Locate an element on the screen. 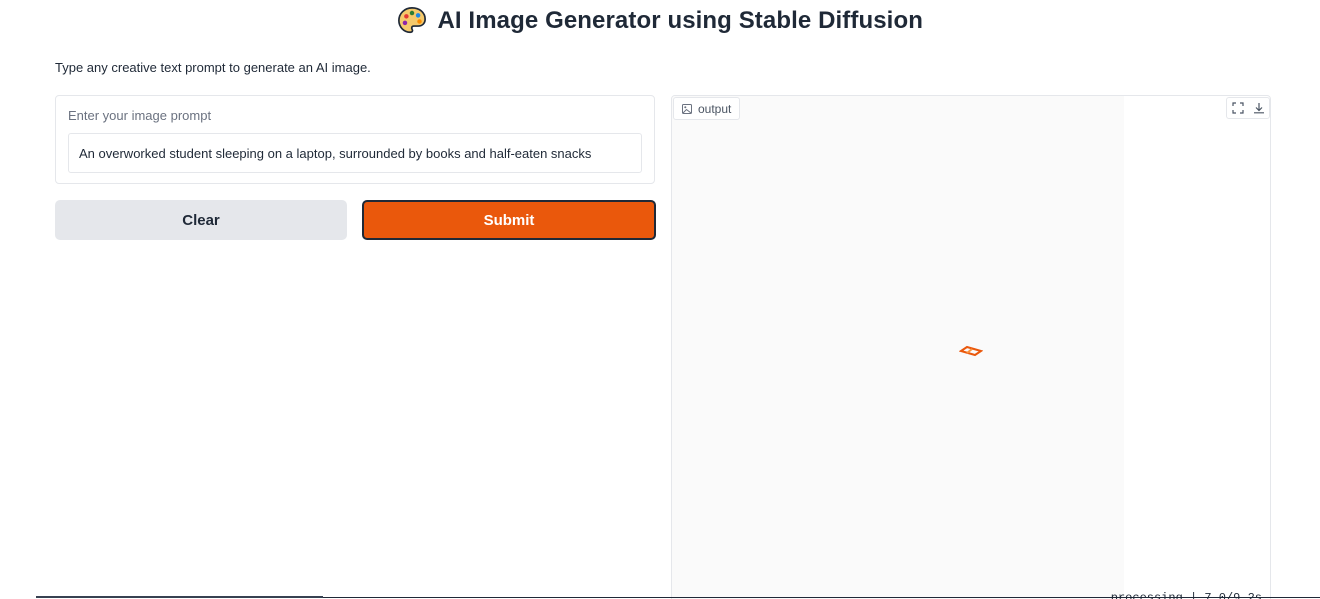 Image resolution: width=1320 pixels, height=599 pixels. output-toolbar is located at coordinates (1248, 108).